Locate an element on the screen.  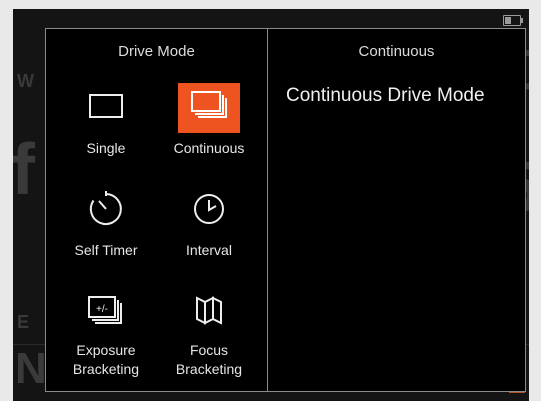
option-single: Single is located at coordinates (106, 120).